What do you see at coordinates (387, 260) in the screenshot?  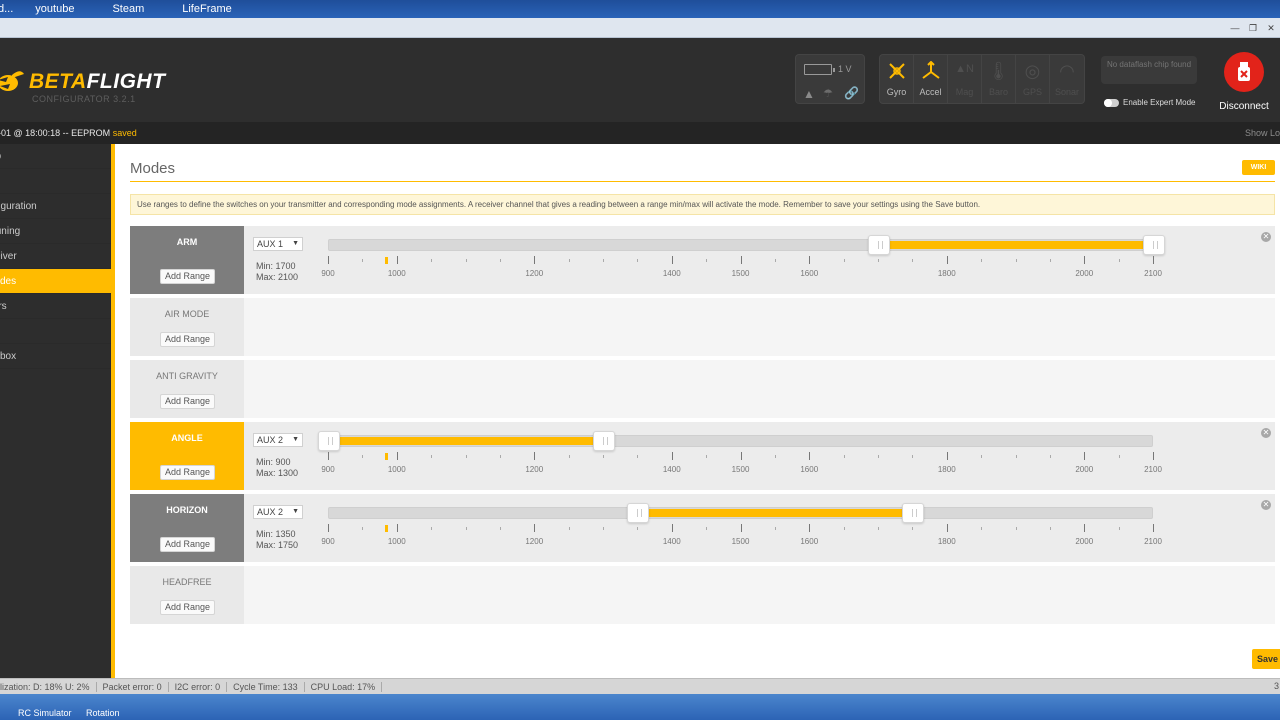 I see `channel-position-marker` at bounding box center [387, 260].